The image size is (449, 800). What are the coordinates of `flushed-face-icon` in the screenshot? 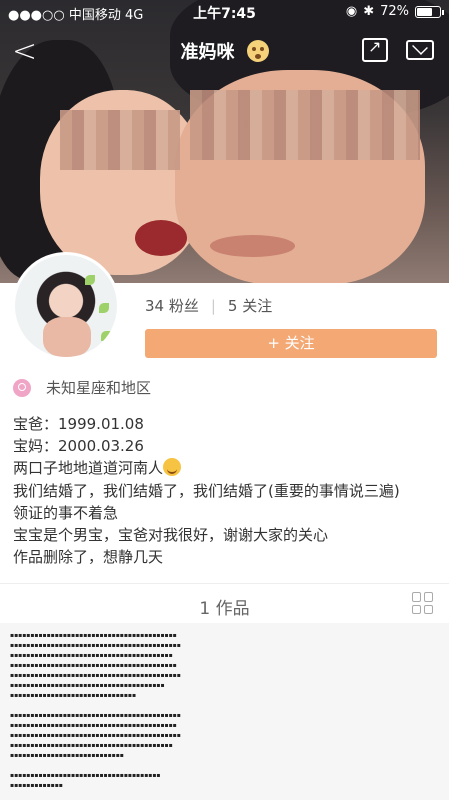 It's located at (257, 51).